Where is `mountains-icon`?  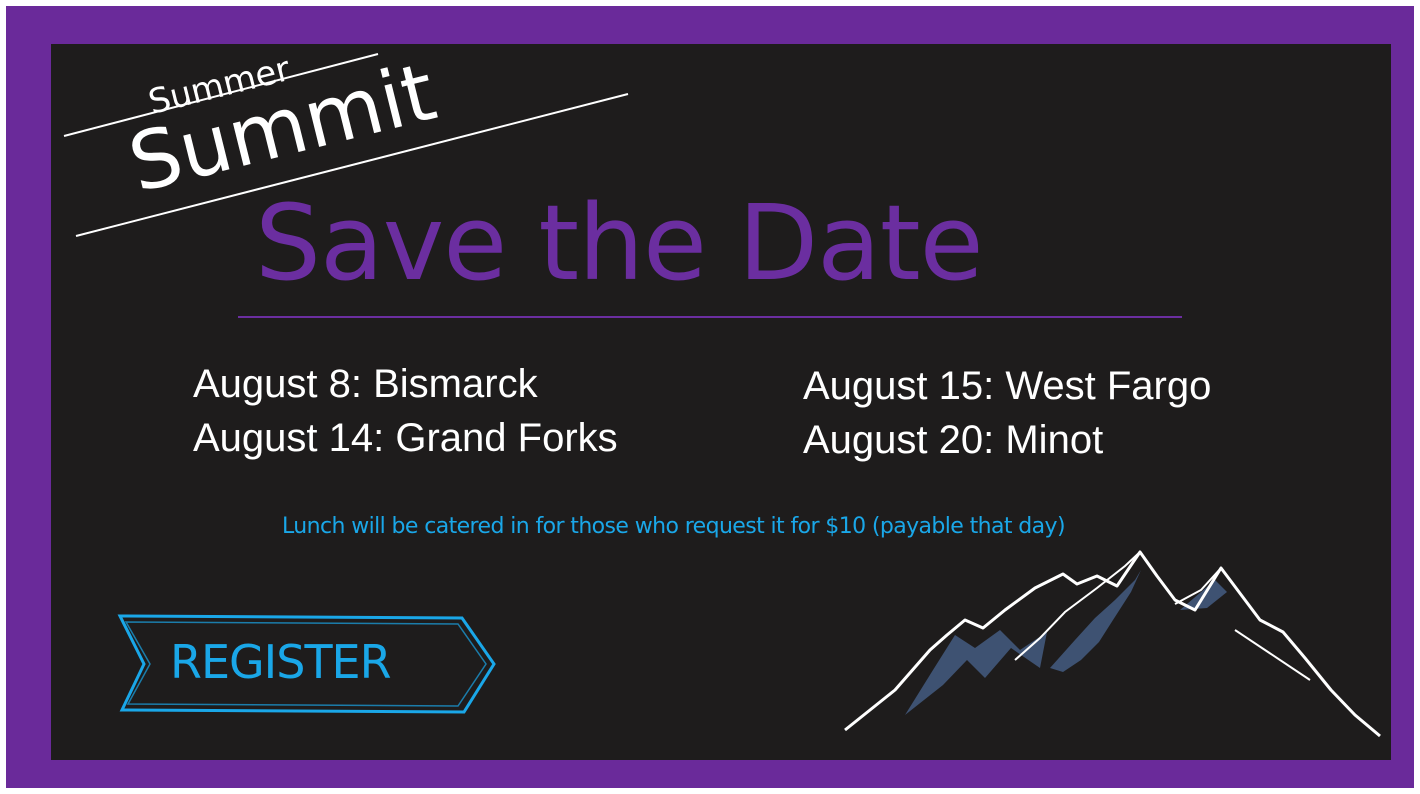 mountains-icon is located at coordinates (1112, 640).